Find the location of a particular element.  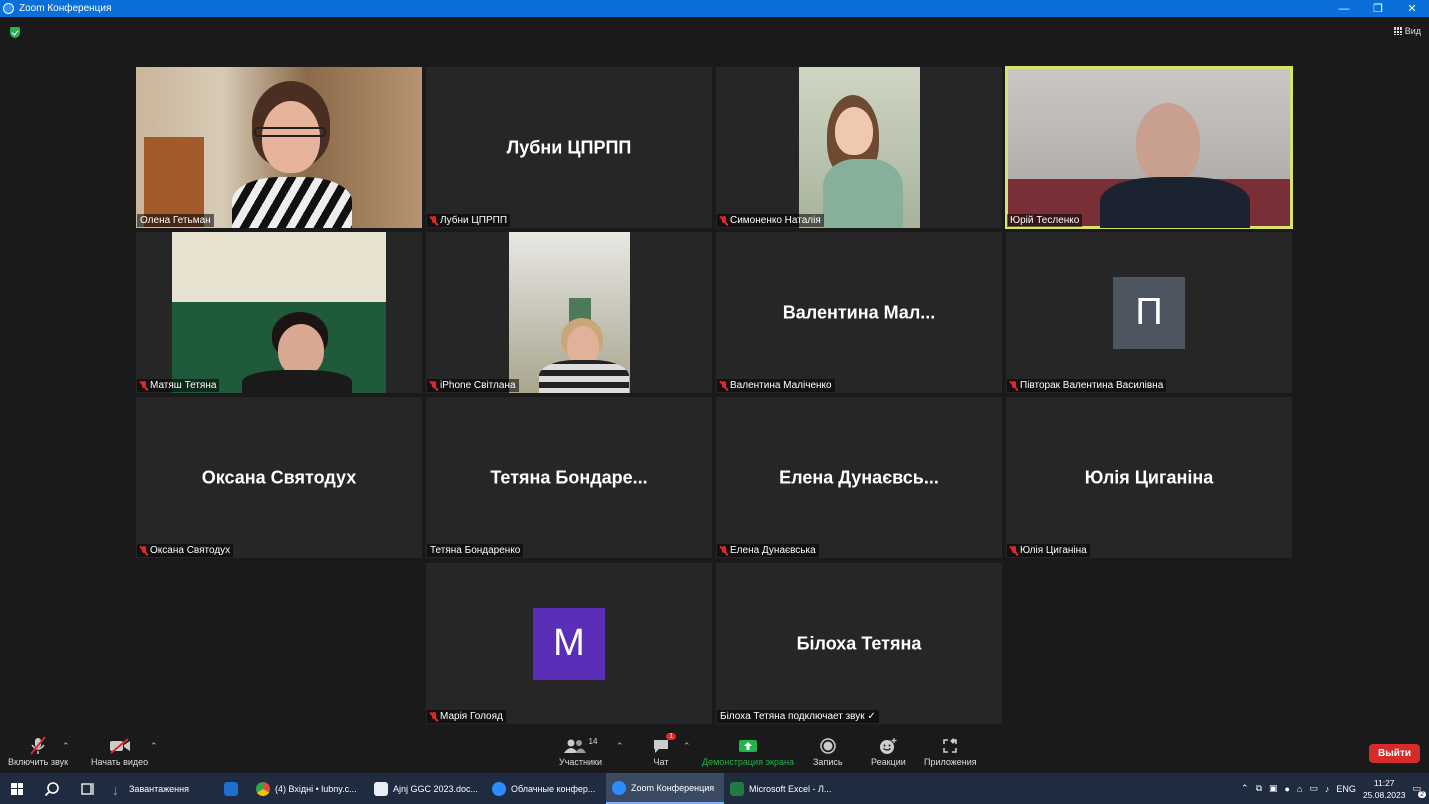

apps-label: Приложения is located at coordinates (950, 762).